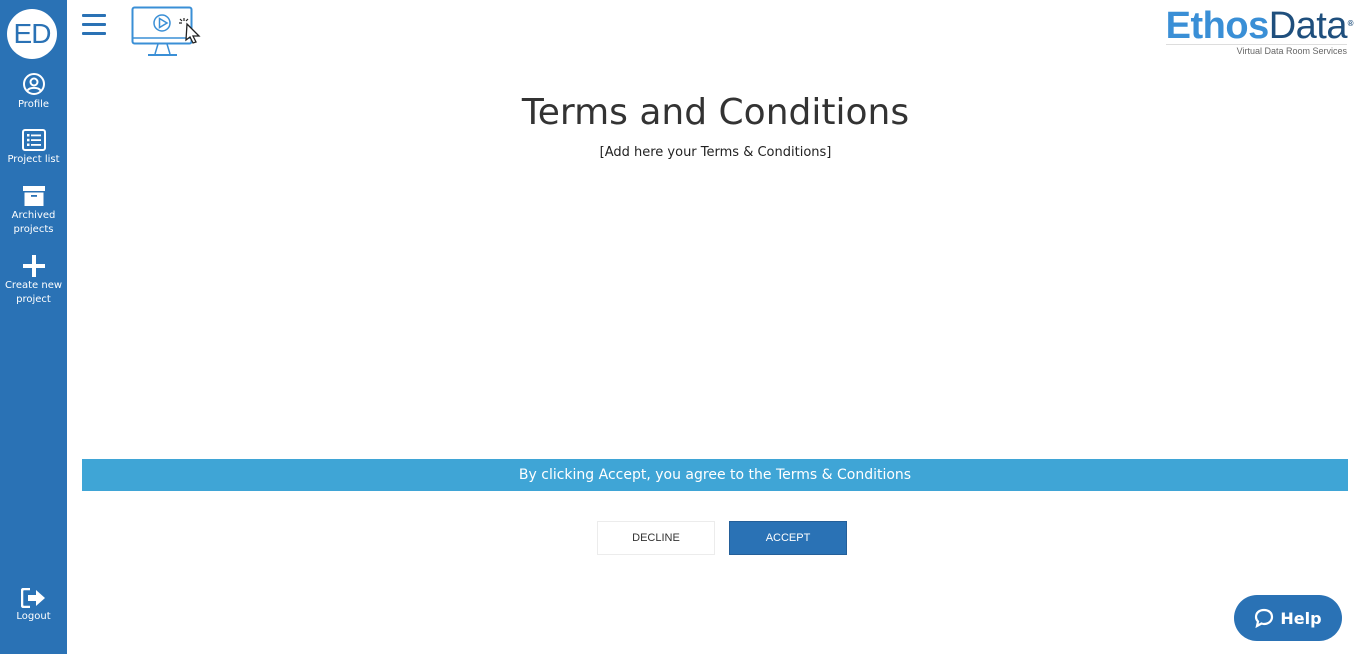 Image resolution: width=1364 pixels, height=654 pixels. What do you see at coordinates (32, 598) in the screenshot?
I see `logout-icon` at bounding box center [32, 598].